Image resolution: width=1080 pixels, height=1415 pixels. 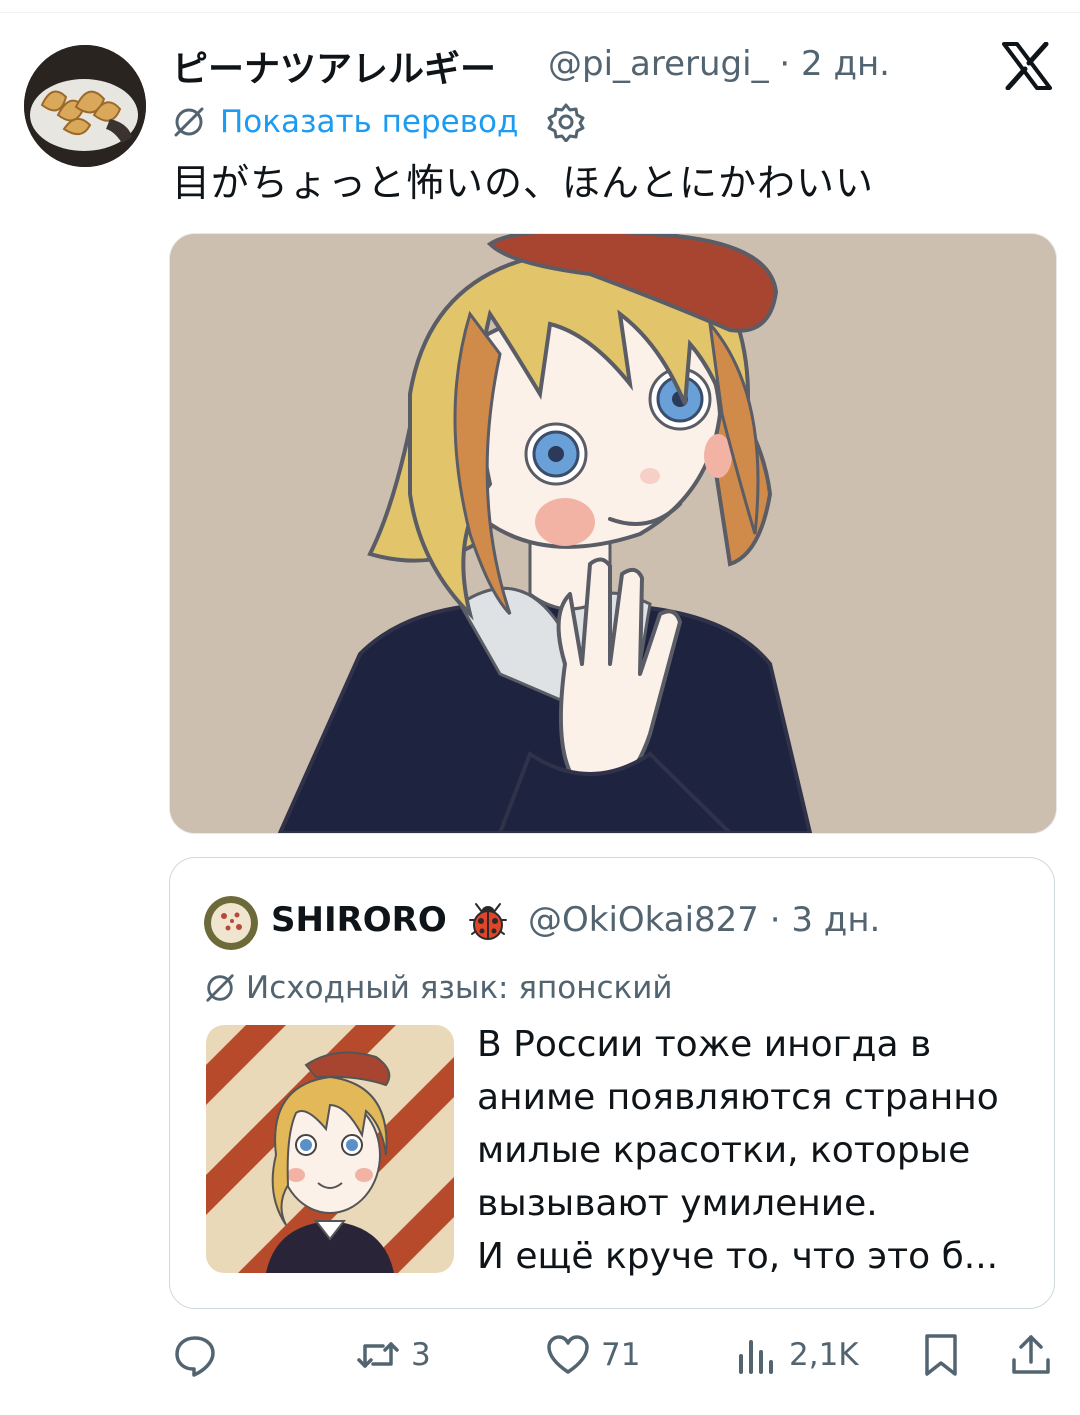 What do you see at coordinates (643, 920) in the screenshot?
I see `quote-author-handle: @OkiOkai827` at bounding box center [643, 920].